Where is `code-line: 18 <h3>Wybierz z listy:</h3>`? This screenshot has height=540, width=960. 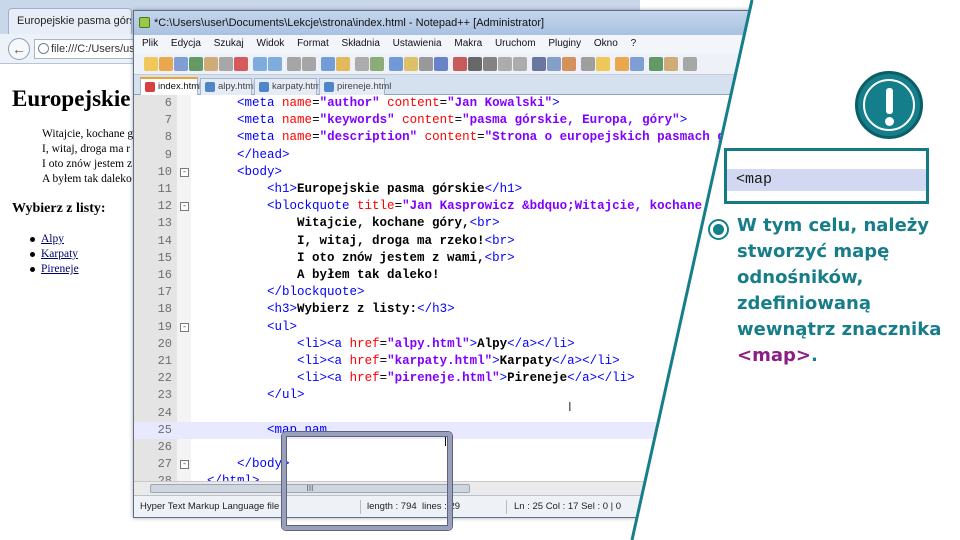 code-line: 18 <h3>Wybierz z listy:</h3> is located at coordinates (306, 309).